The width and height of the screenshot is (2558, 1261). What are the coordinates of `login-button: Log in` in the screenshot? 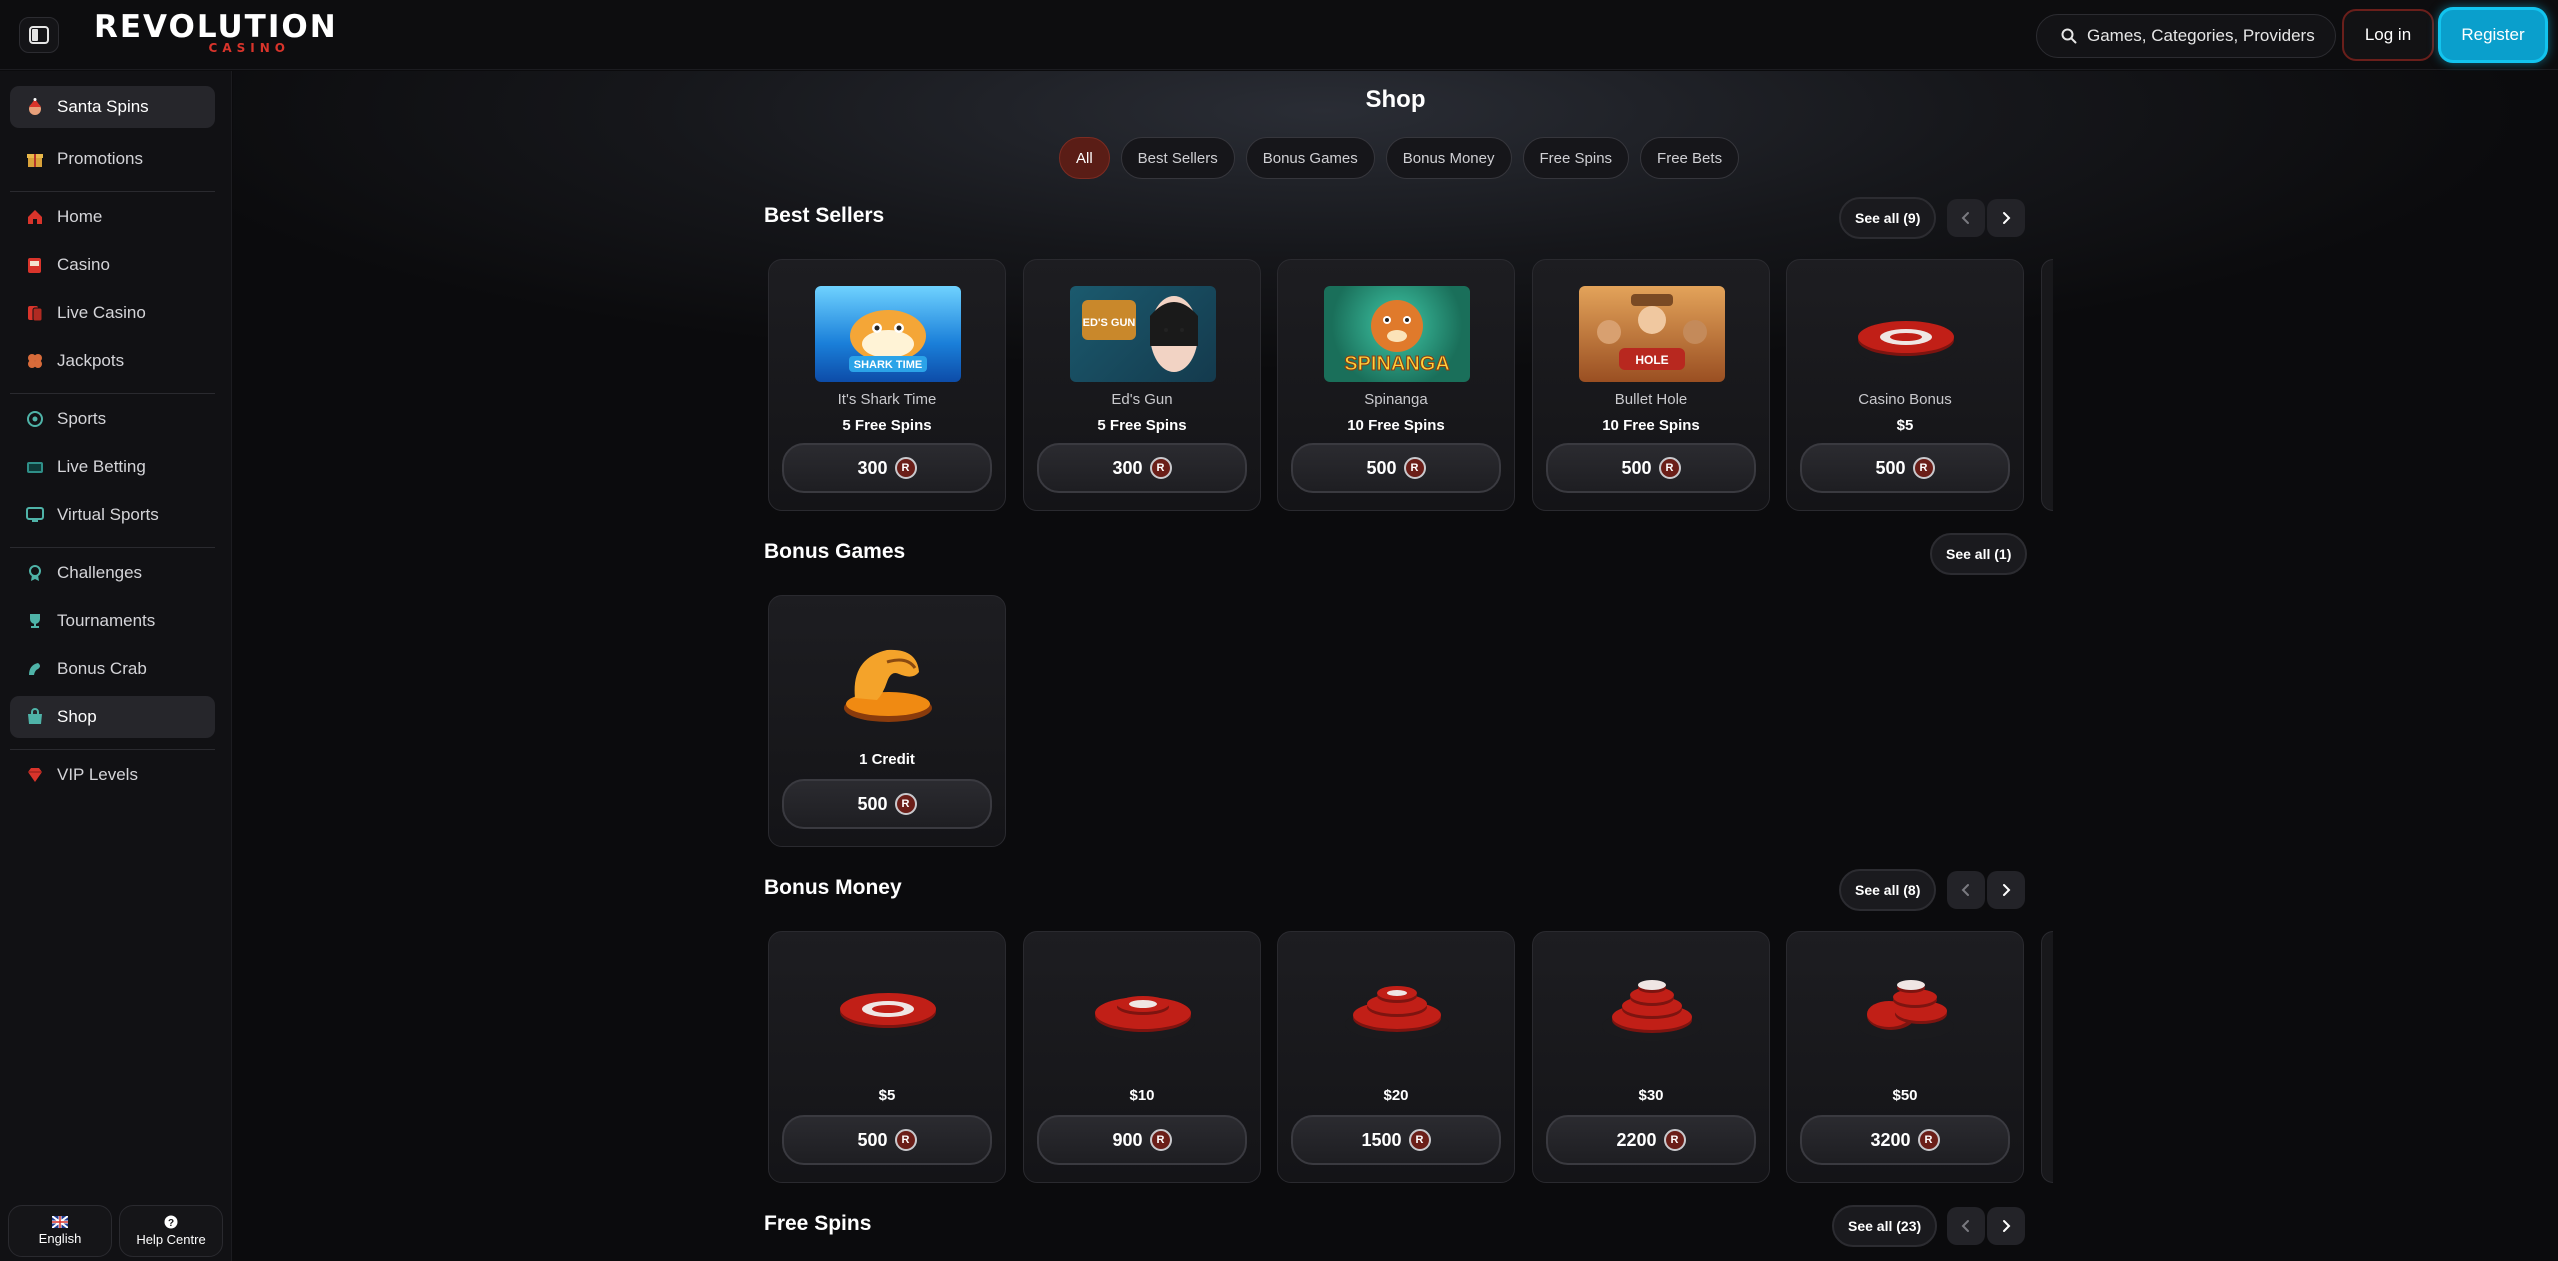 It's located at (2388, 35).